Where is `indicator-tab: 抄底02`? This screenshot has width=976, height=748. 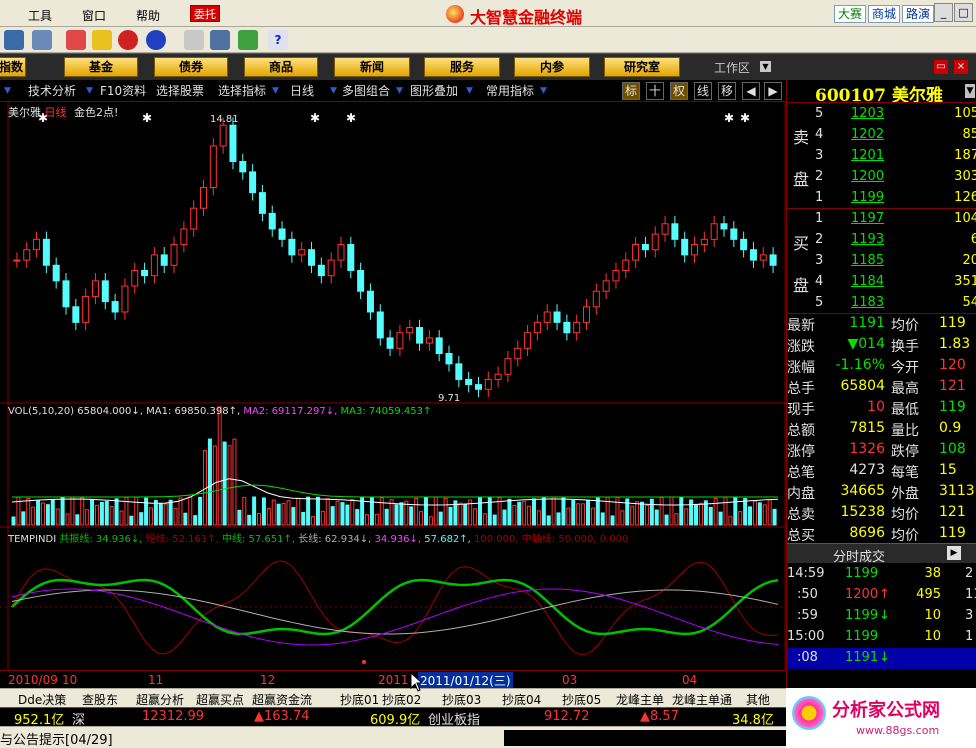 indicator-tab: 抄底02 is located at coordinates (401, 699).